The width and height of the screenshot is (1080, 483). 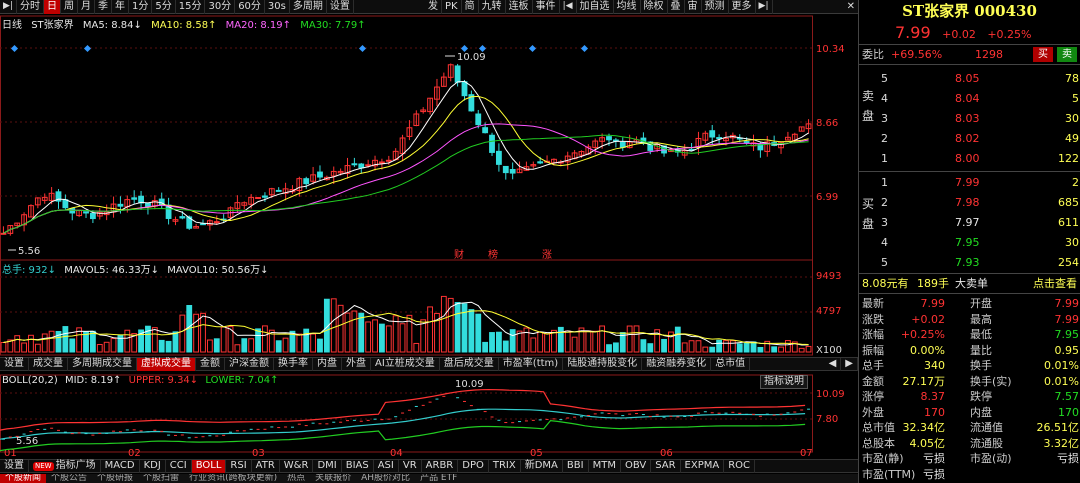 I want to click on news-tab-6: 关联报价, so click(x=333, y=478).